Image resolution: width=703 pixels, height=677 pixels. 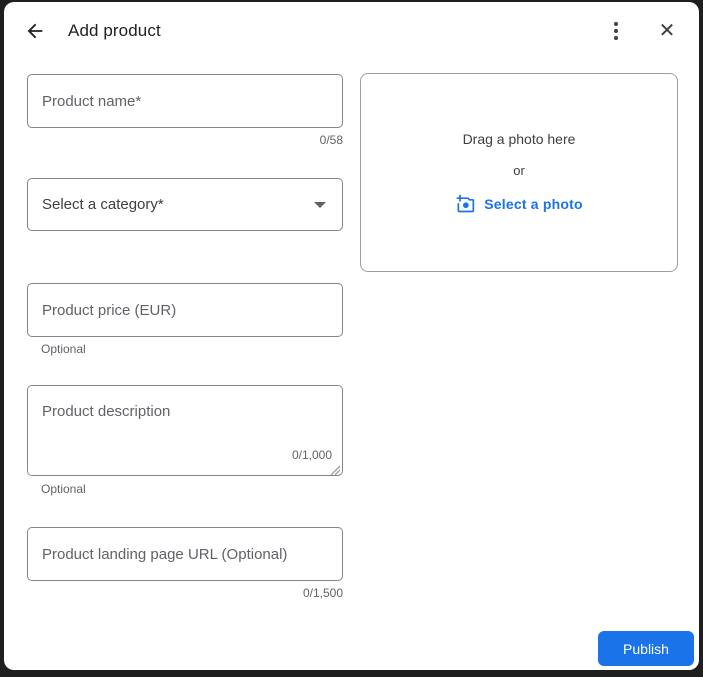 What do you see at coordinates (351, 31) in the screenshot?
I see `dialog-header: Add product ✕` at bounding box center [351, 31].